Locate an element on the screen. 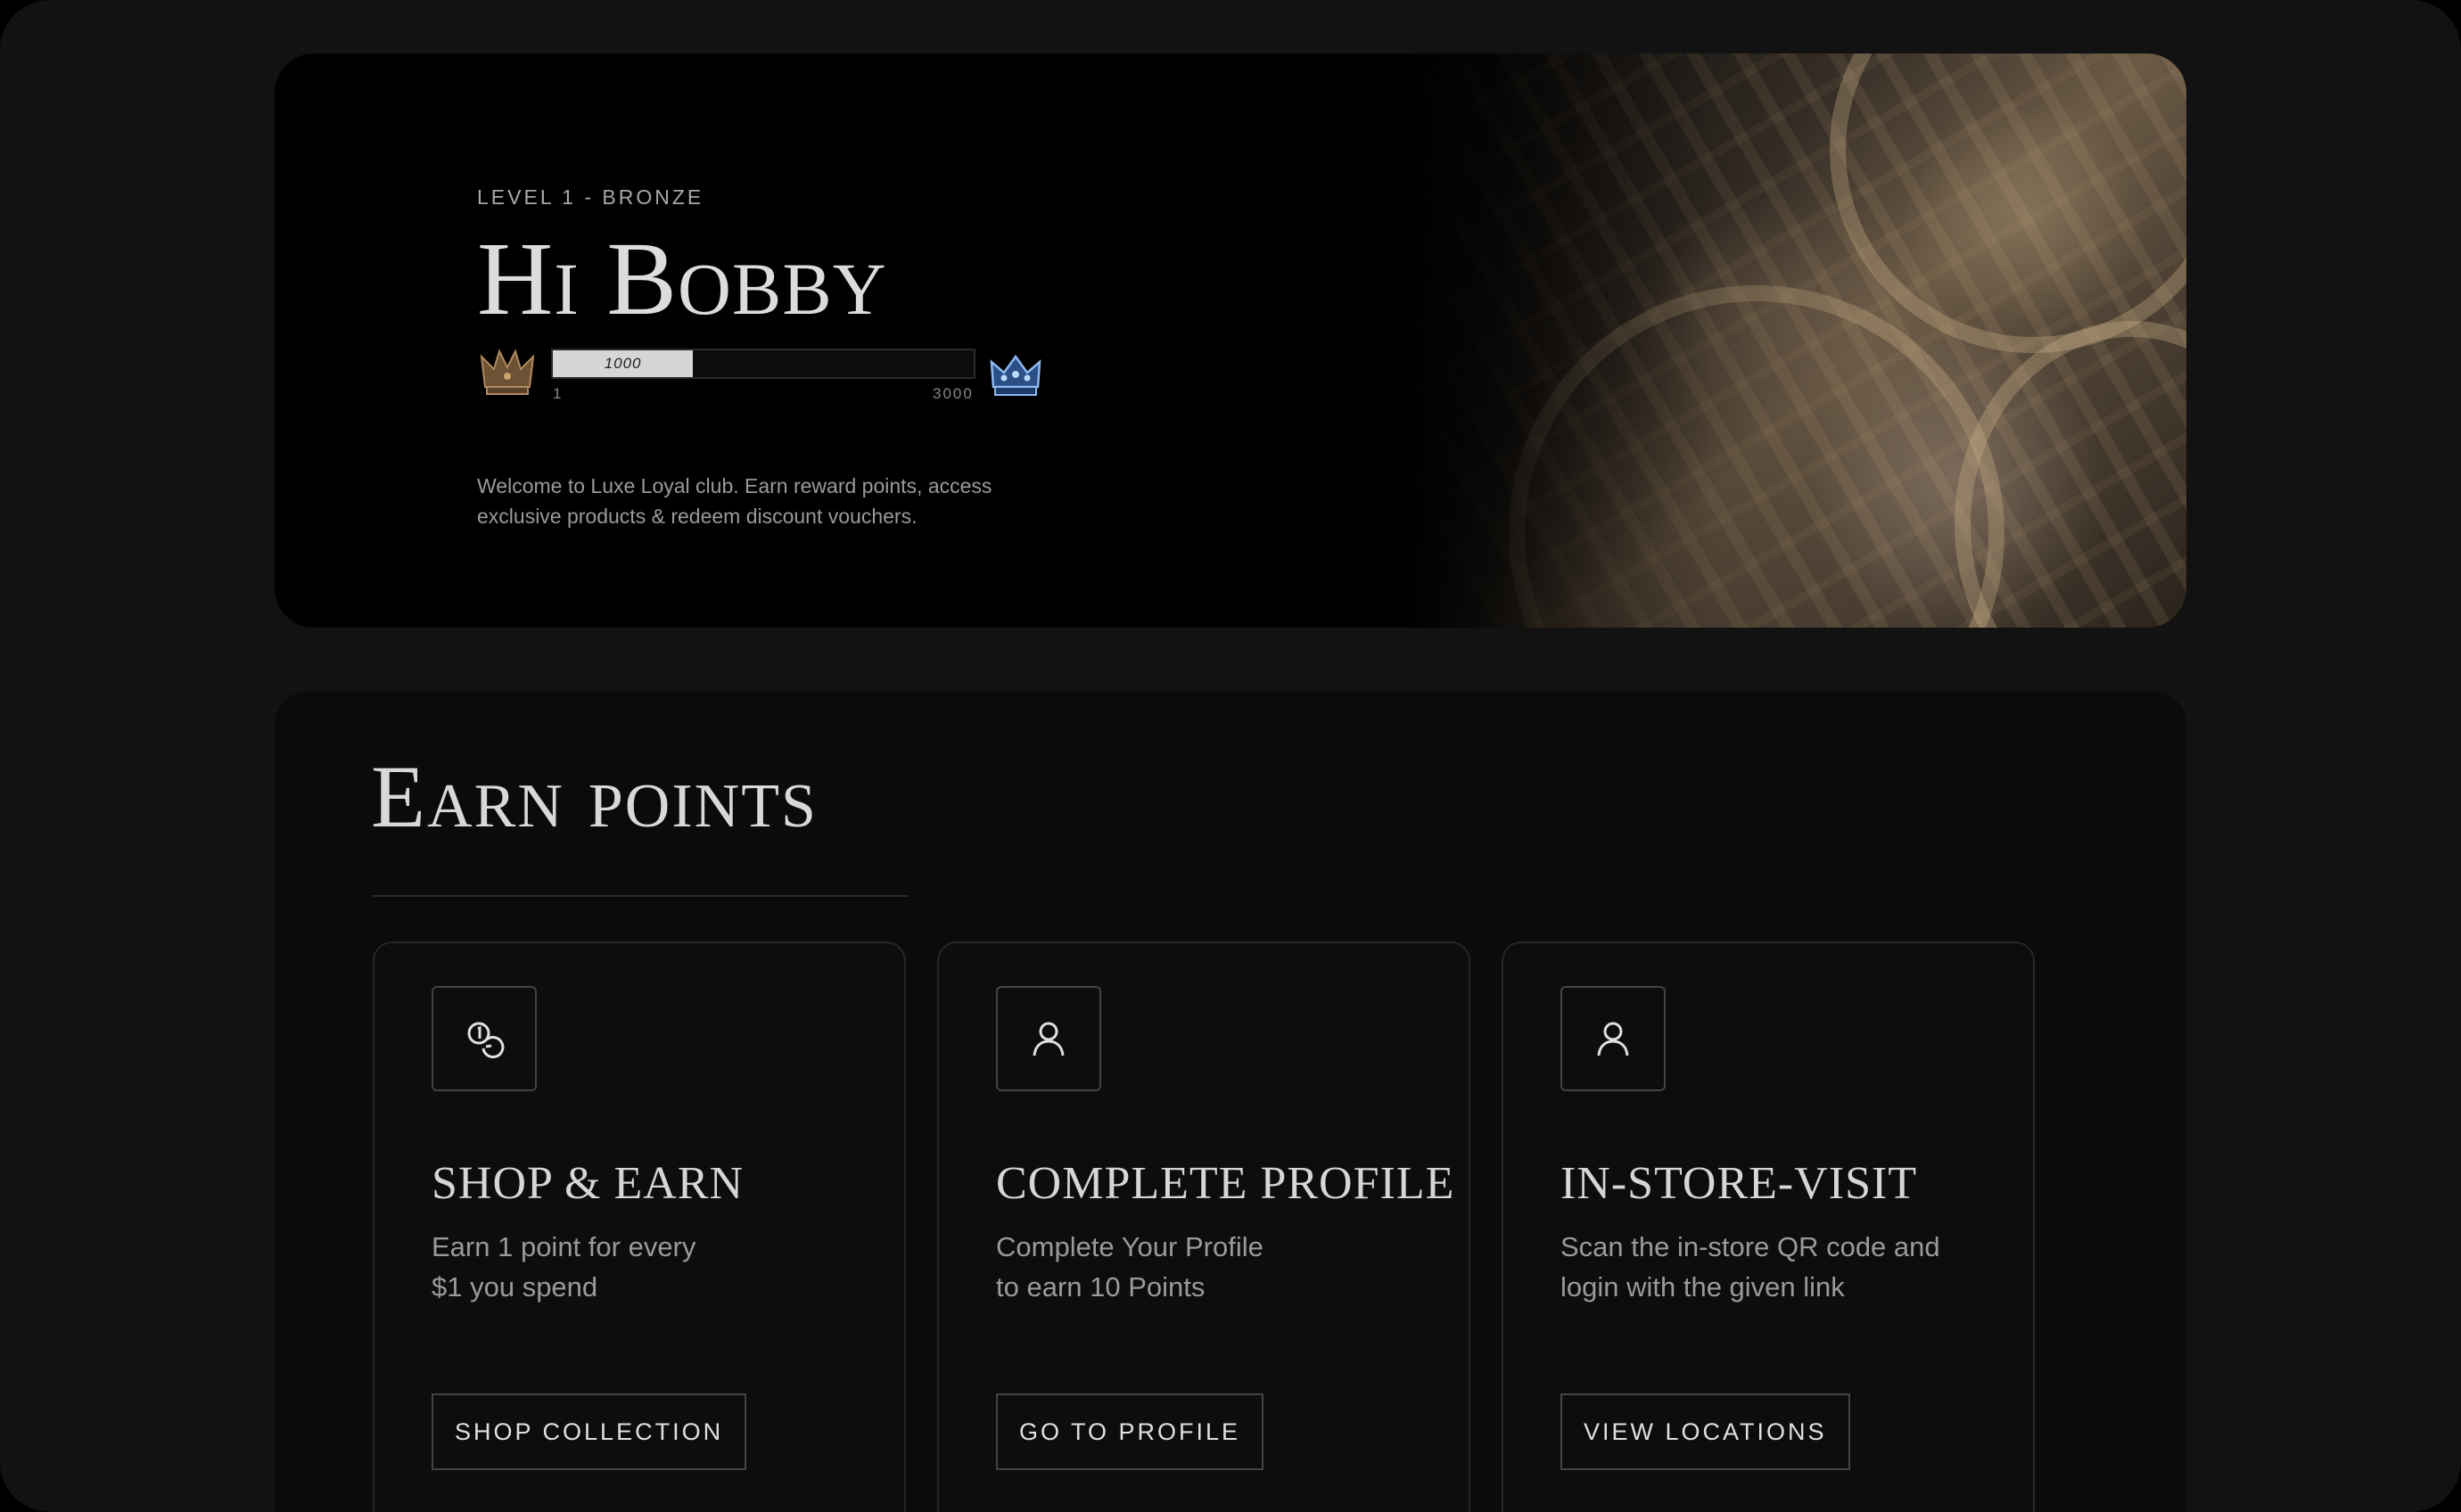  heading-divider is located at coordinates (640, 896).